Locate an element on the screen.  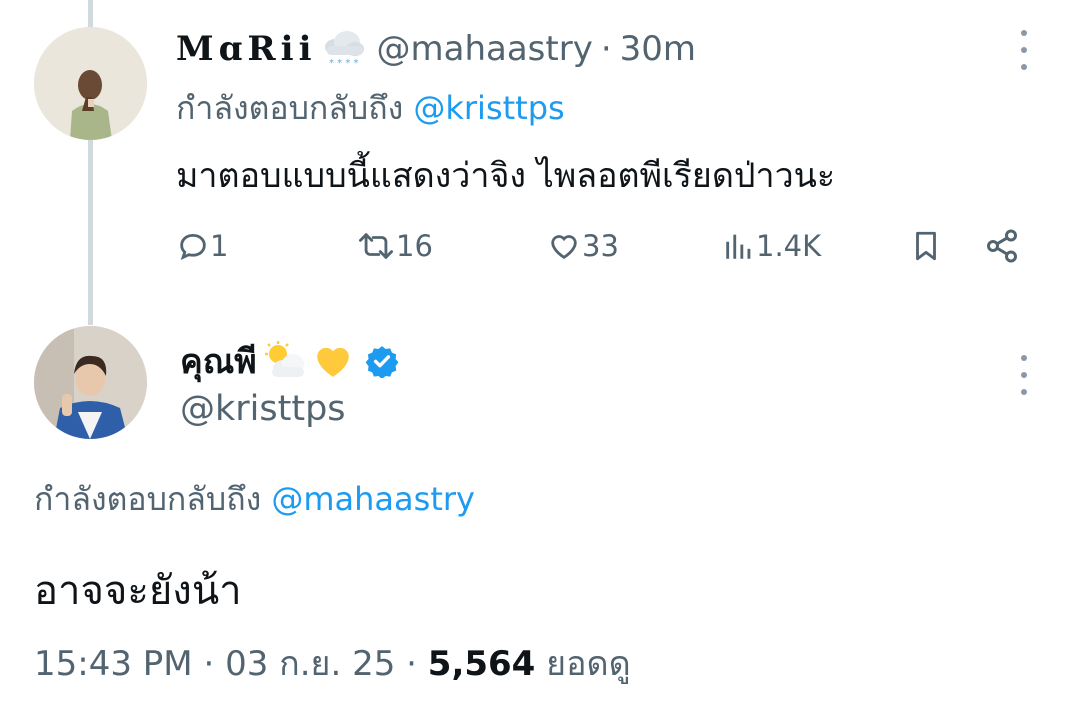
share-button is located at coordinates (1002, 246).